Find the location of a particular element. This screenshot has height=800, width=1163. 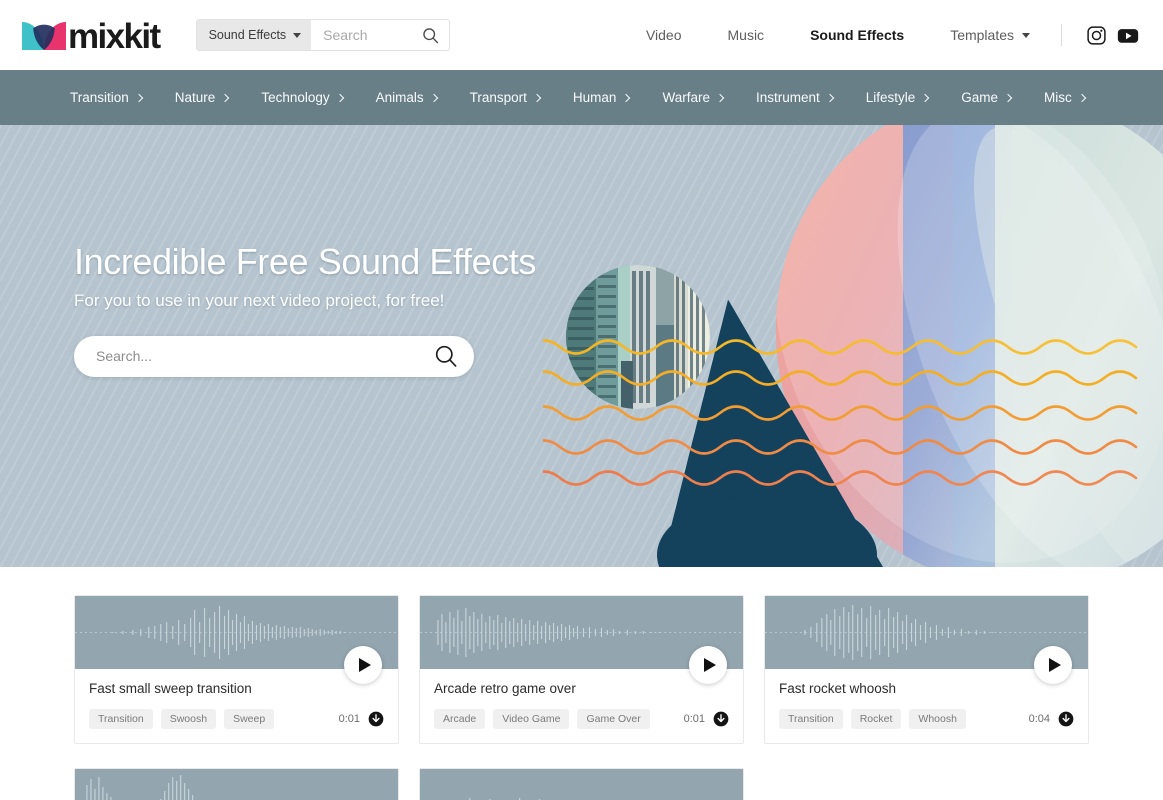

nav-item-templates: Templates is located at coordinates (990, 35).